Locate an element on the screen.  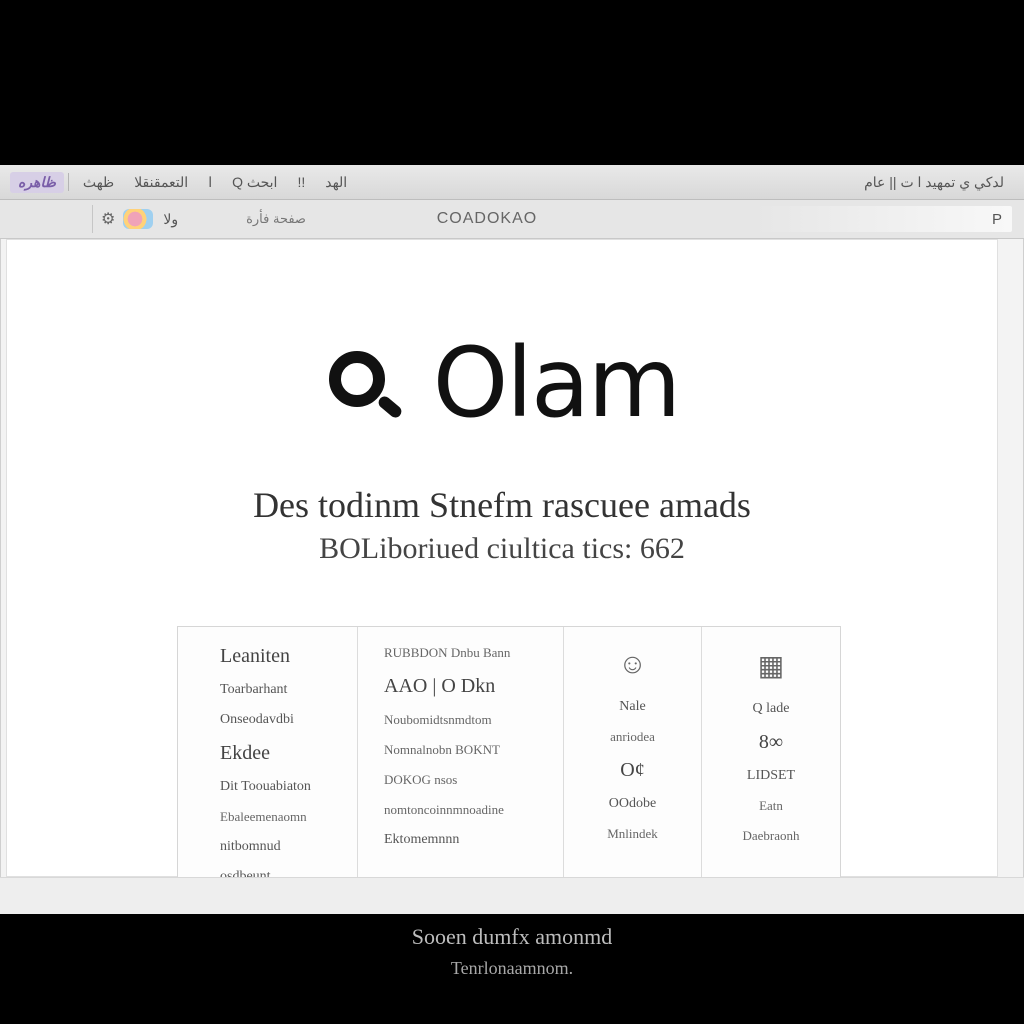
menu-item-3: ا is located at coordinates (210, 182).